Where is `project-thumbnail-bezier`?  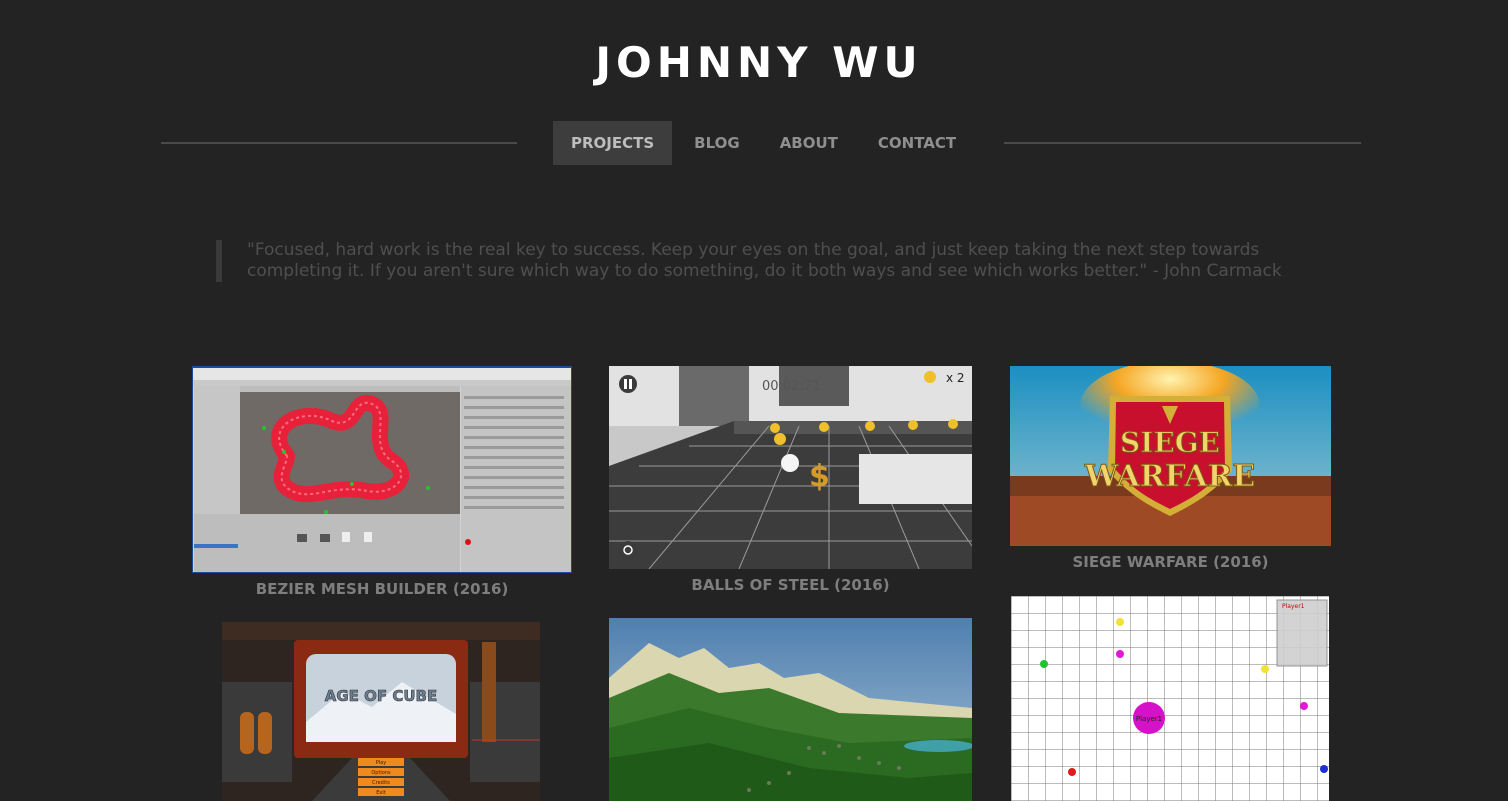 project-thumbnail-bezier is located at coordinates (382, 469).